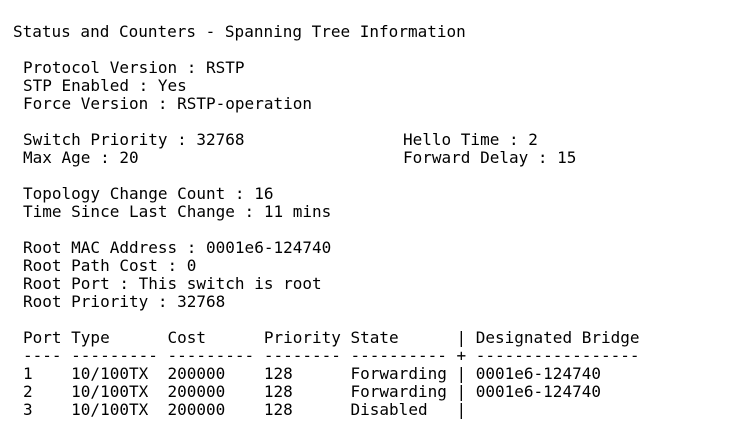 This screenshot has height=428, width=752. Describe the element at coordinates (124, 301) in the screenshot. I see `root-priority: Root Priority : 32768` at that location.